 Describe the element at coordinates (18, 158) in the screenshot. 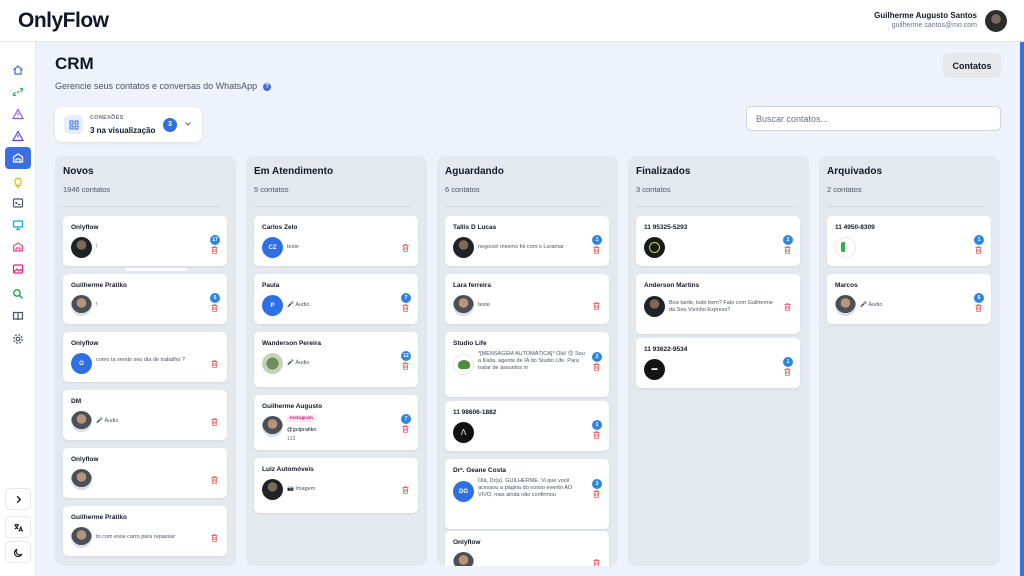

I see `crm-board-icon` at that location.